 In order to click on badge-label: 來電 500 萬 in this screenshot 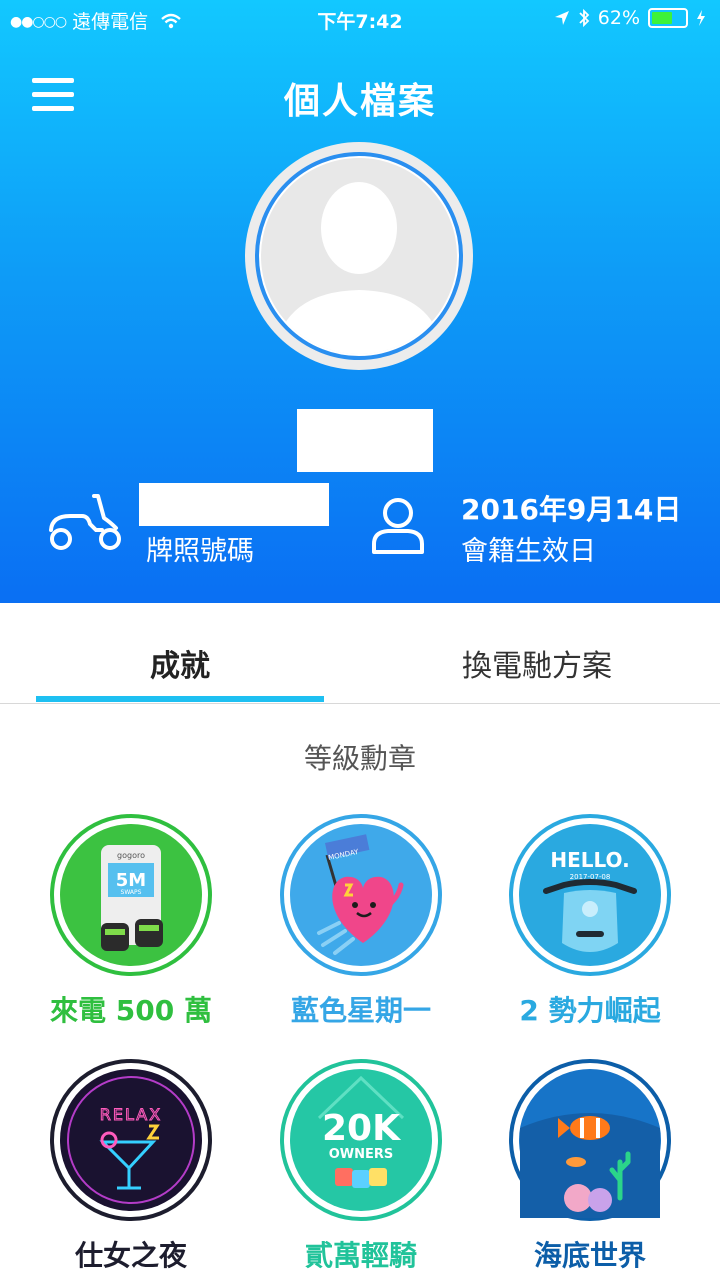, I will do `click(131, 1010)`.